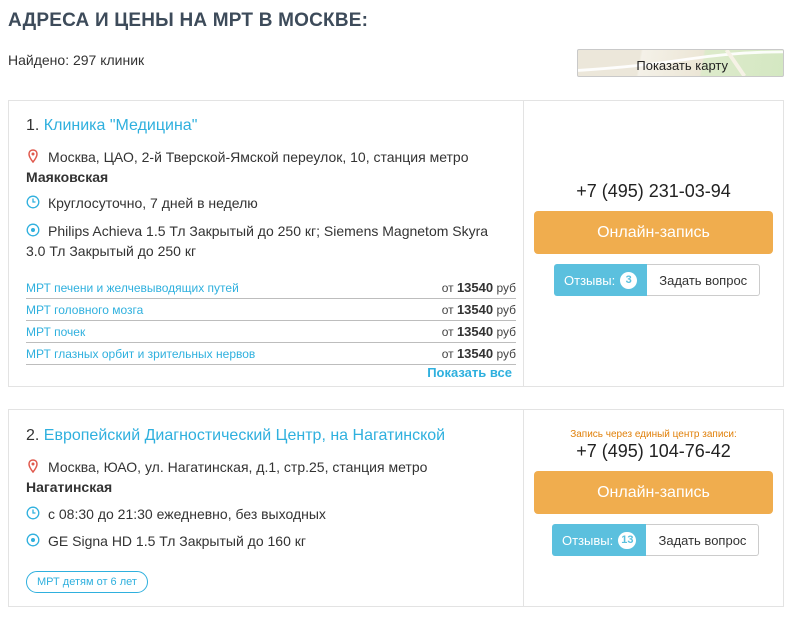 Image resolution: width=800 pixels, height=622 pixels. Describe the element at coordinates (188, 20) in the screenshot. I see `page-title: АДРЕСА И ЦЕНЫ НА МРТ В МОСКВЕ:` at that location.